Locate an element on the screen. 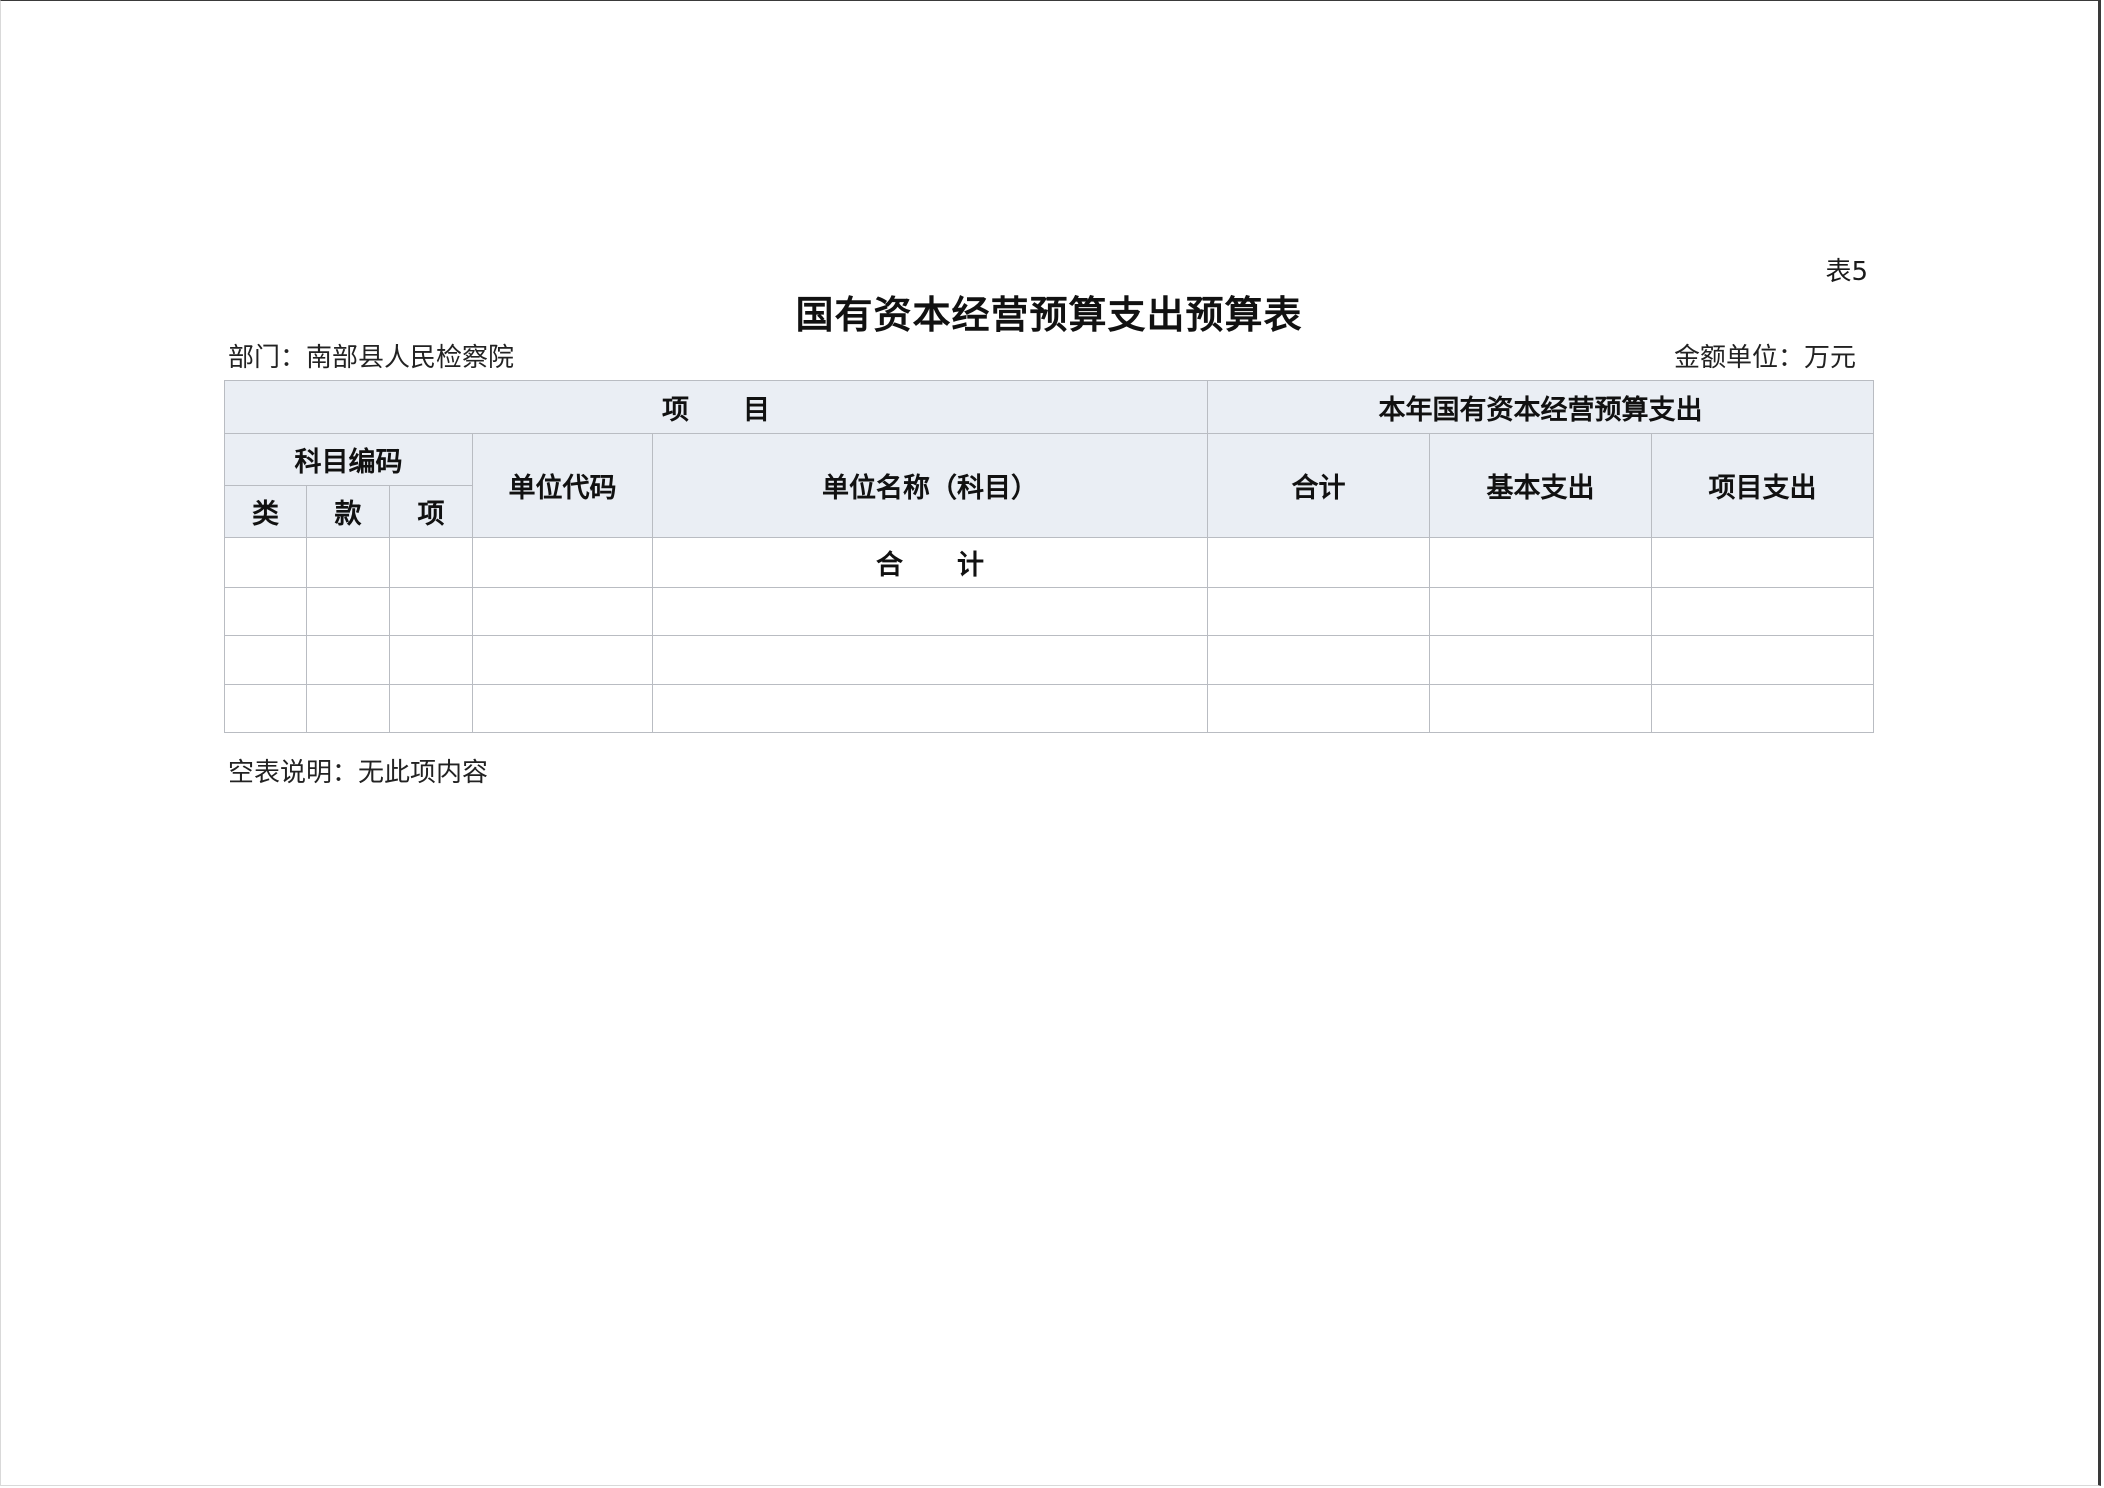 Image resolution: width=2104 pixels, height=1488 pixels. header-unit-code: 单位代码 is located at coordinates (562, 485).